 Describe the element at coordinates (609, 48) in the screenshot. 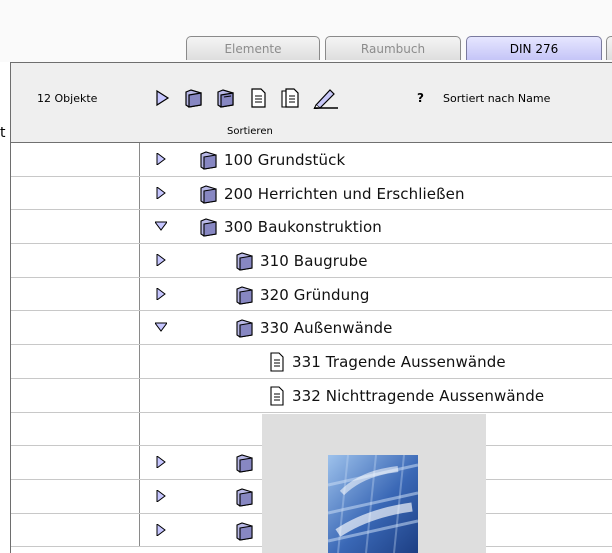

I see `tab-next-partial` at that location.